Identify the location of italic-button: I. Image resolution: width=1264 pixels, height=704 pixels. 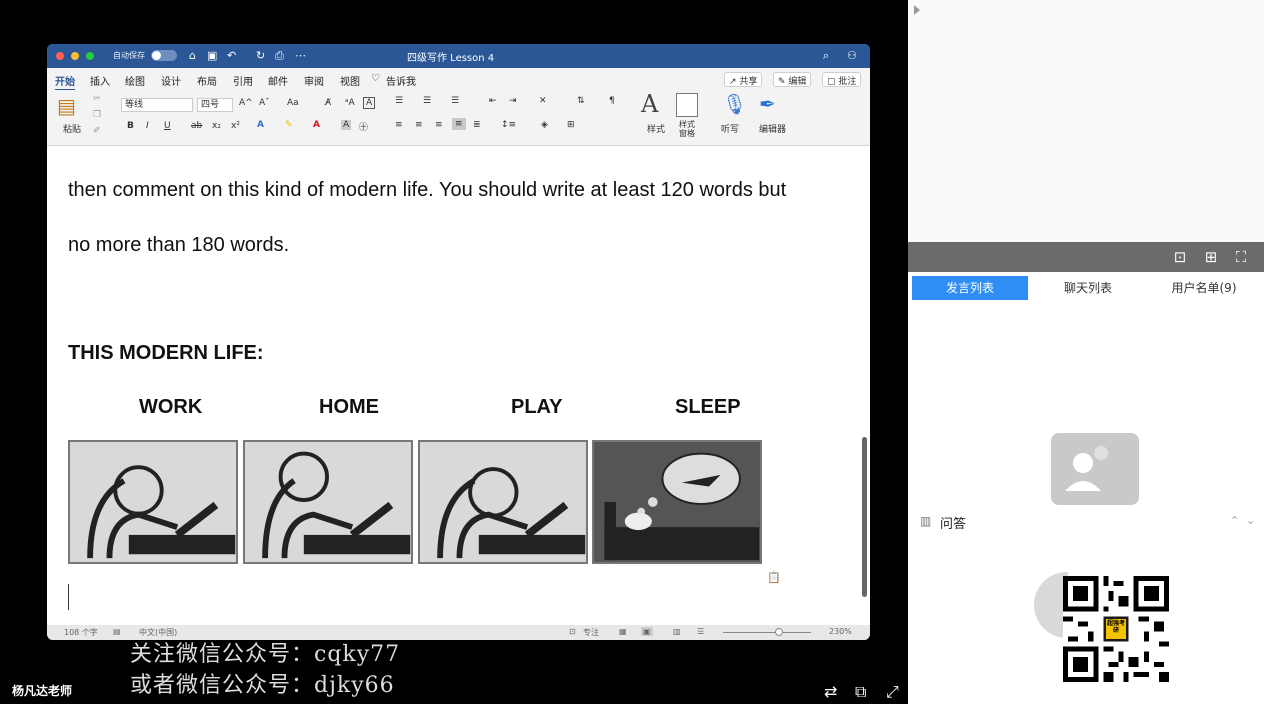
(147, 126).